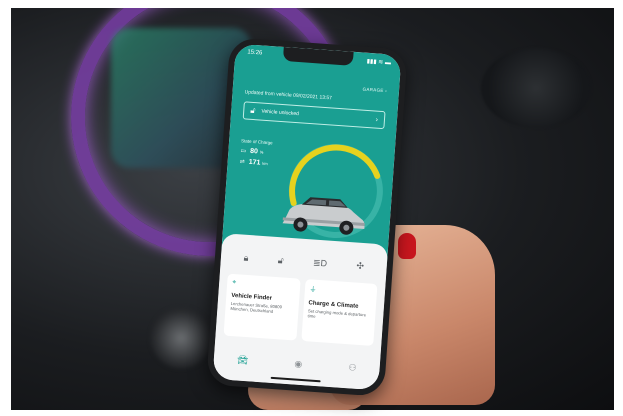 The image size is (623, 416). I want to click on lock-action: 🔒︎, so click(245, 257).